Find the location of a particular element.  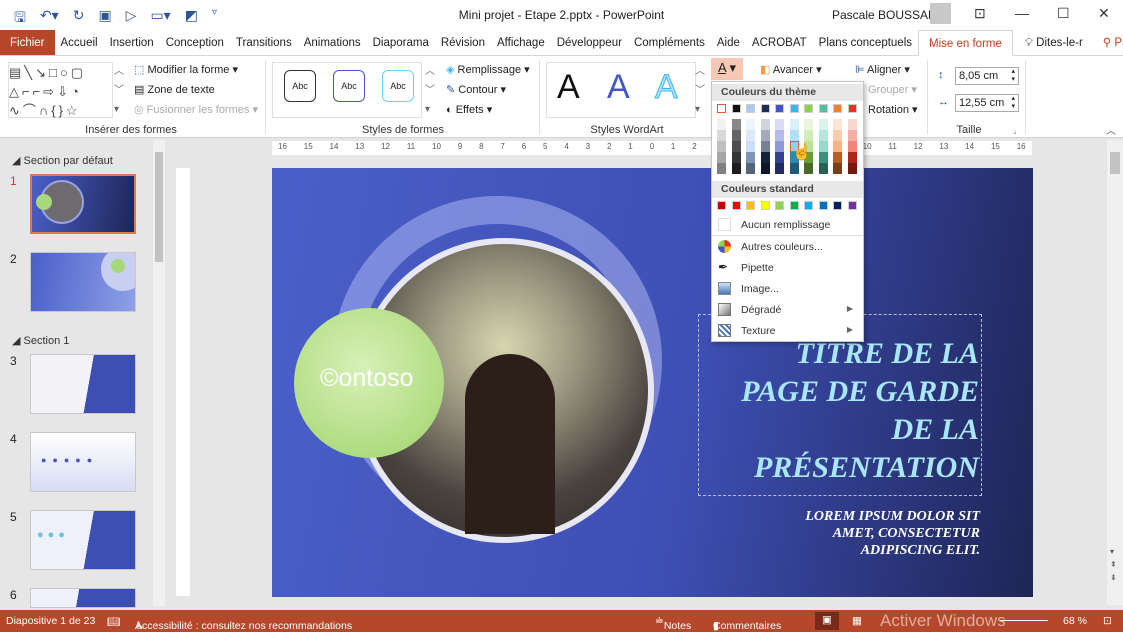

section-1: ◢ Section 1 is located at coordinates (40, 340).